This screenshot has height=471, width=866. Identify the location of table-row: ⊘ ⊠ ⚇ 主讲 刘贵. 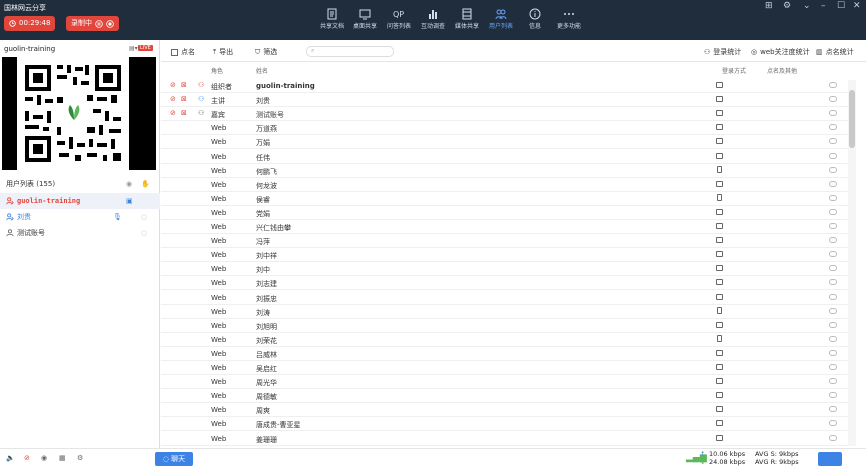
(507, 100).